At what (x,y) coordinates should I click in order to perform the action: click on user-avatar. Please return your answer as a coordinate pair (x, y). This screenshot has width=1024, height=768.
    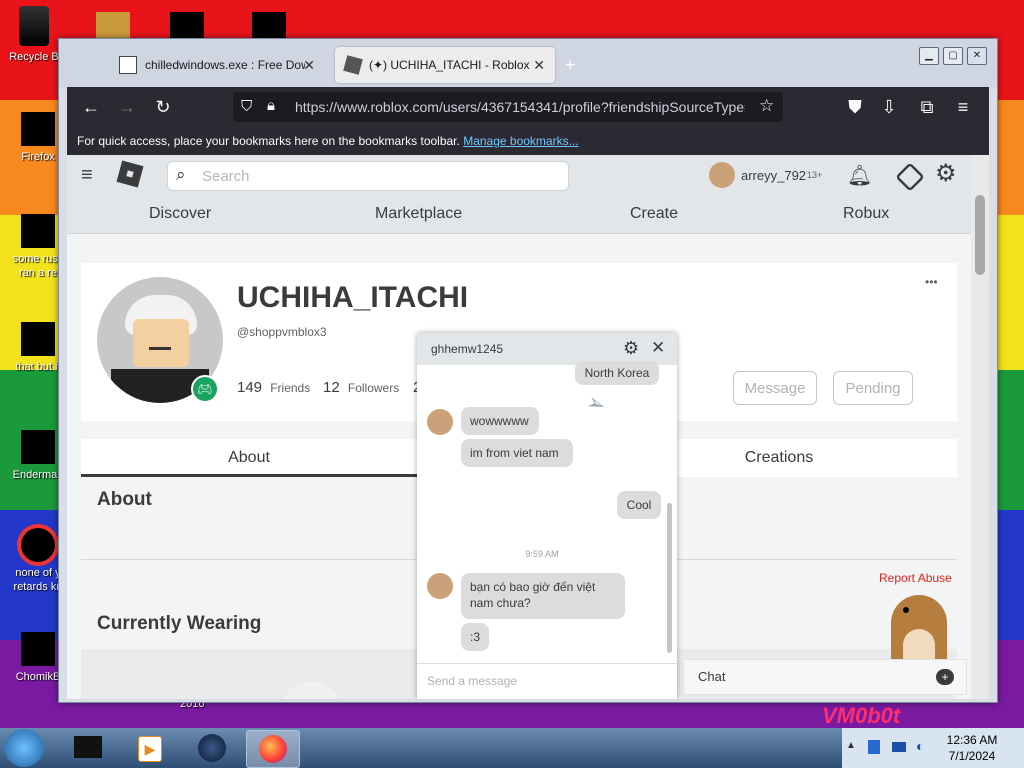
    Looking at the image, I should click on (722, 175).